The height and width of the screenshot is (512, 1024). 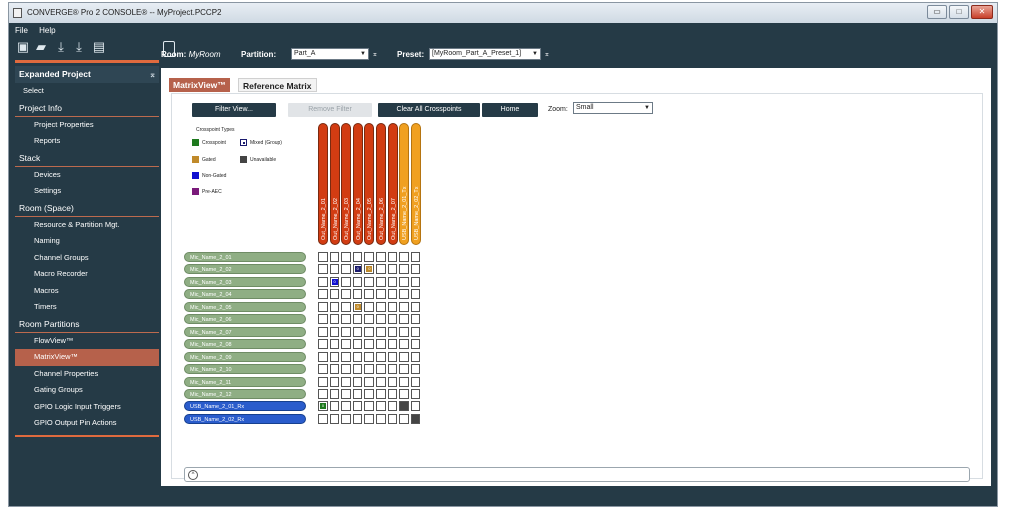 What do you see at coordinates (323, 184) in the screenshot?
I see `output-channel-out-name-2-01: Out_Name_2_01` at bounding box center [323, 184].